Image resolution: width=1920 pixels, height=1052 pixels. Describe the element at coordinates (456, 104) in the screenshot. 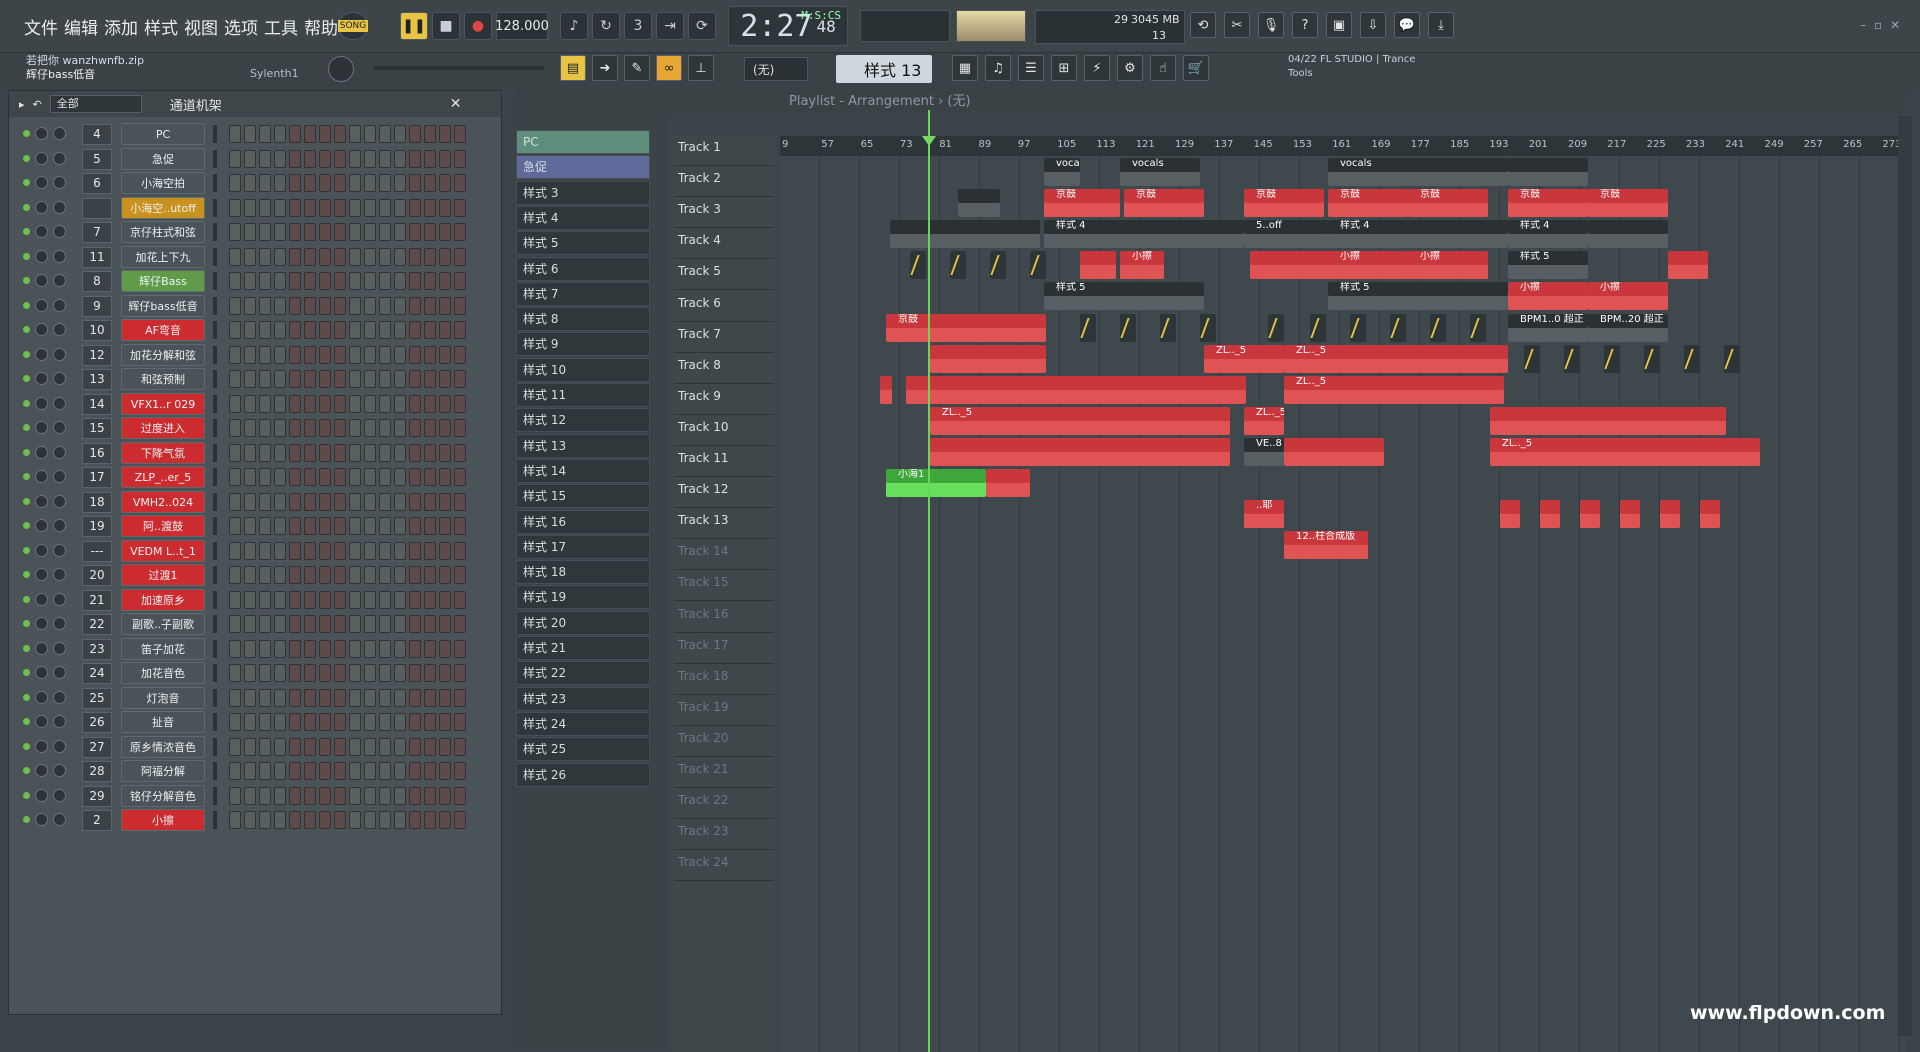

I see `close-icon: ✕` at that location.